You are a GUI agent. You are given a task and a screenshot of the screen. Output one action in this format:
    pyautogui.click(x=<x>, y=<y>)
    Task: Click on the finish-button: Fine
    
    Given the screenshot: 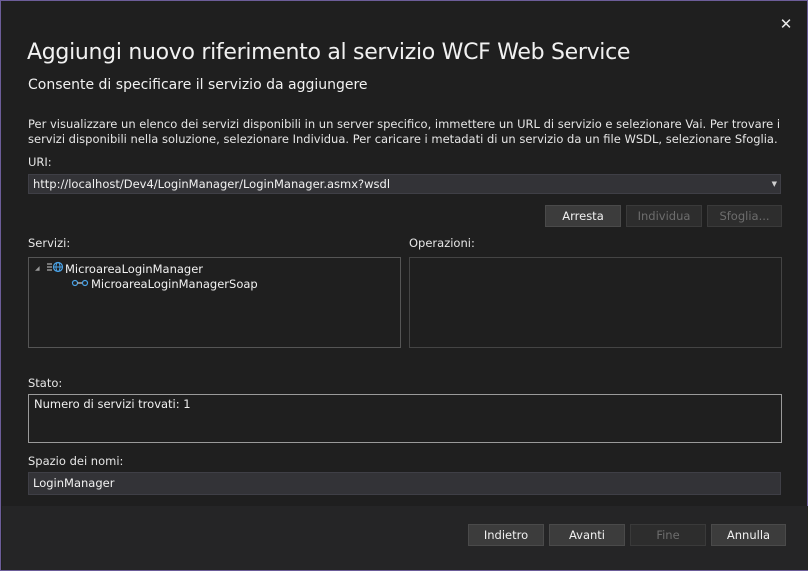 What is the action you would take?
    pyautogui.click(x=668, y=535)
    